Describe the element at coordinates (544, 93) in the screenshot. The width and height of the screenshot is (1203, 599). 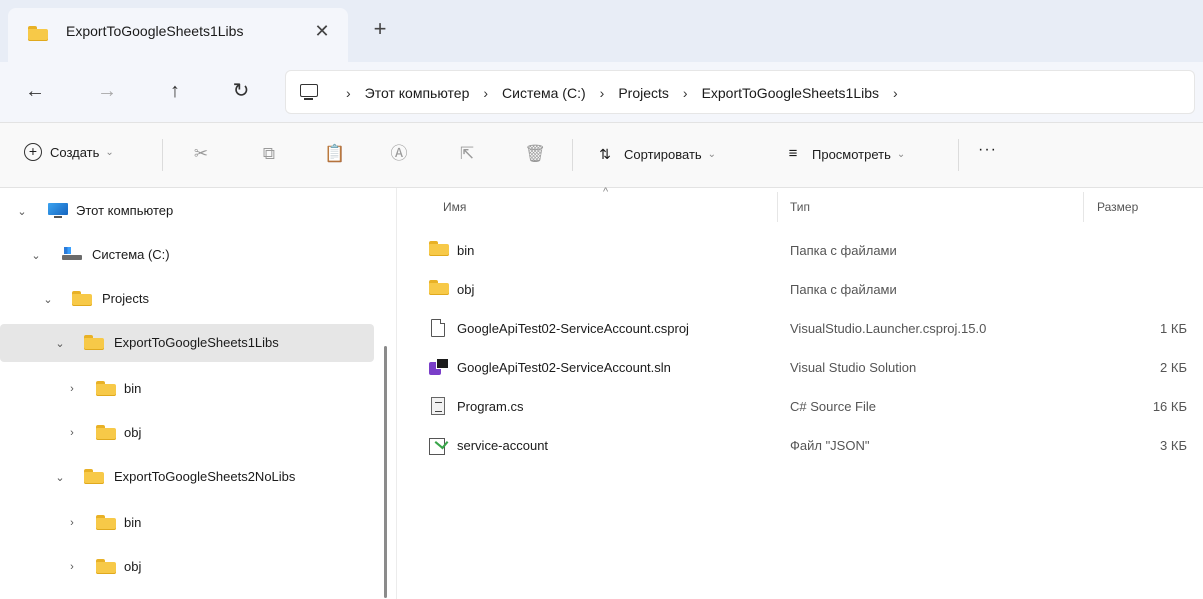
I see `breadcrumb-system-drive: Система (C:)` at that location.